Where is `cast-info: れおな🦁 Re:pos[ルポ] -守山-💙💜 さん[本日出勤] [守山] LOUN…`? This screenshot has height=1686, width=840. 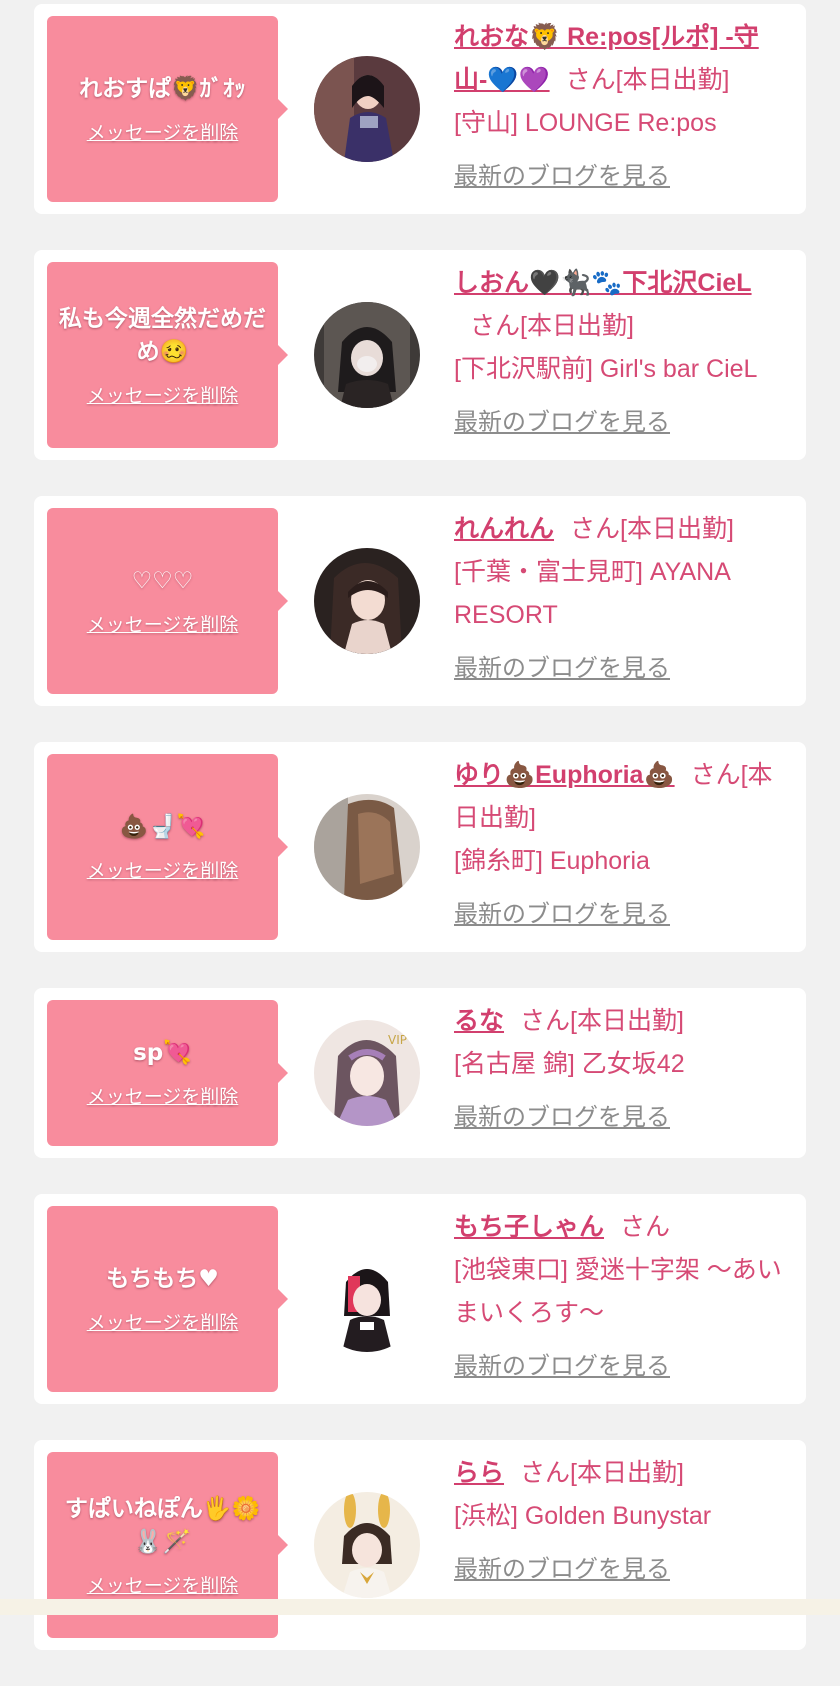
cast-info: れおな🦁 Re:pos[ルポ] -守山-💙💜 さん[本日出勤] [守山] LOUN… is located at coordinates (622, 107).